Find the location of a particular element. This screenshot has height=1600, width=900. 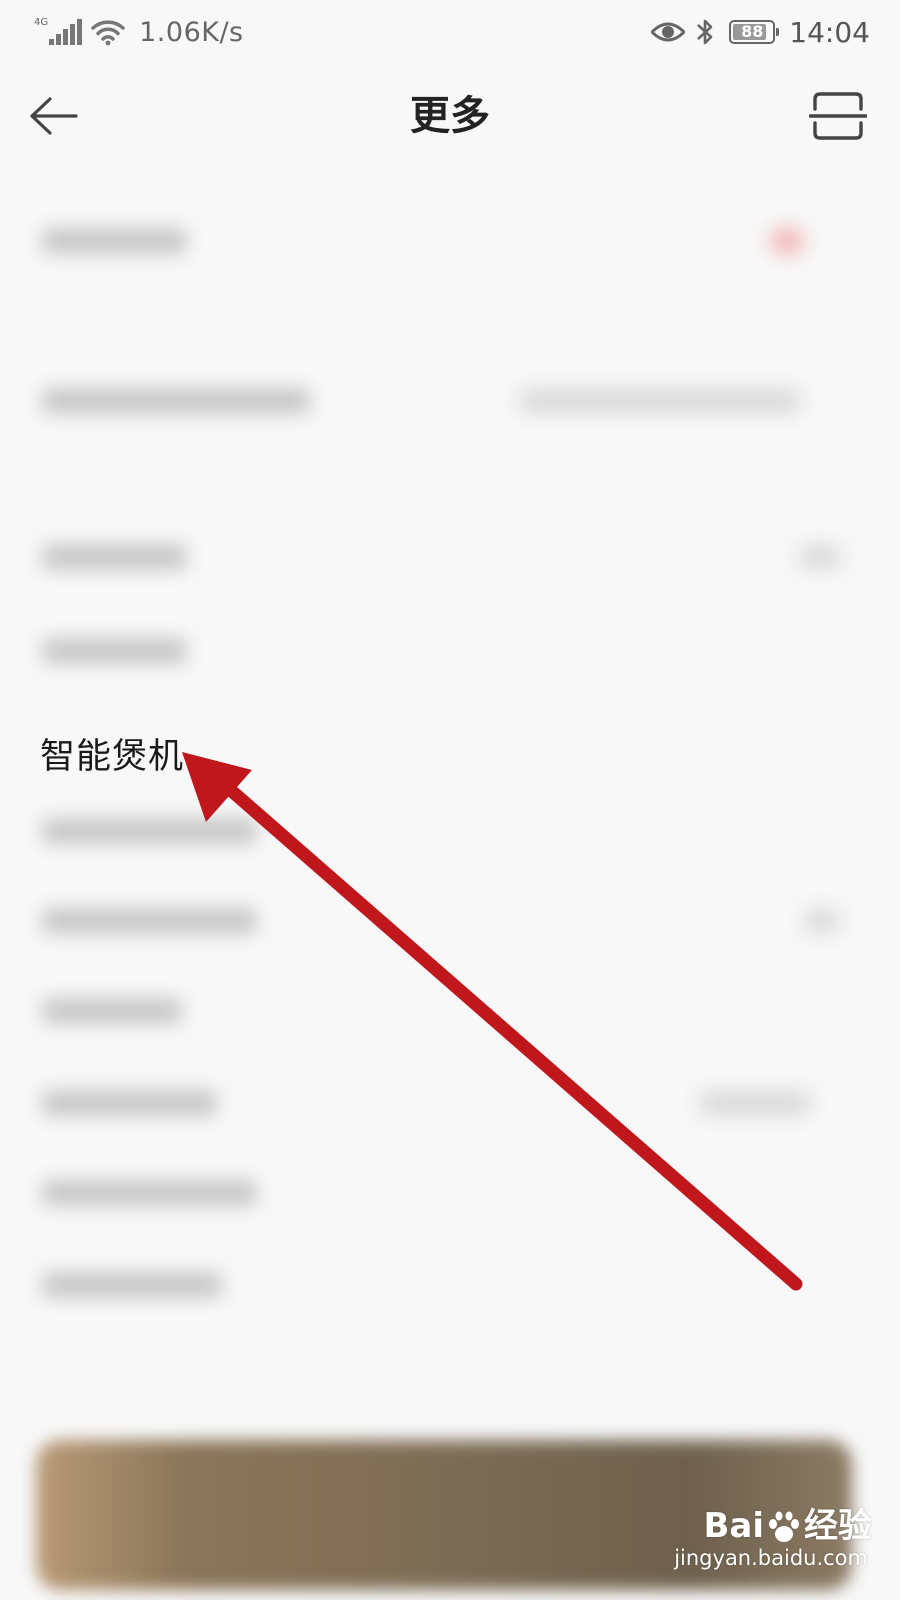

title-bar: 更多 is located at coordinates (450, 116).